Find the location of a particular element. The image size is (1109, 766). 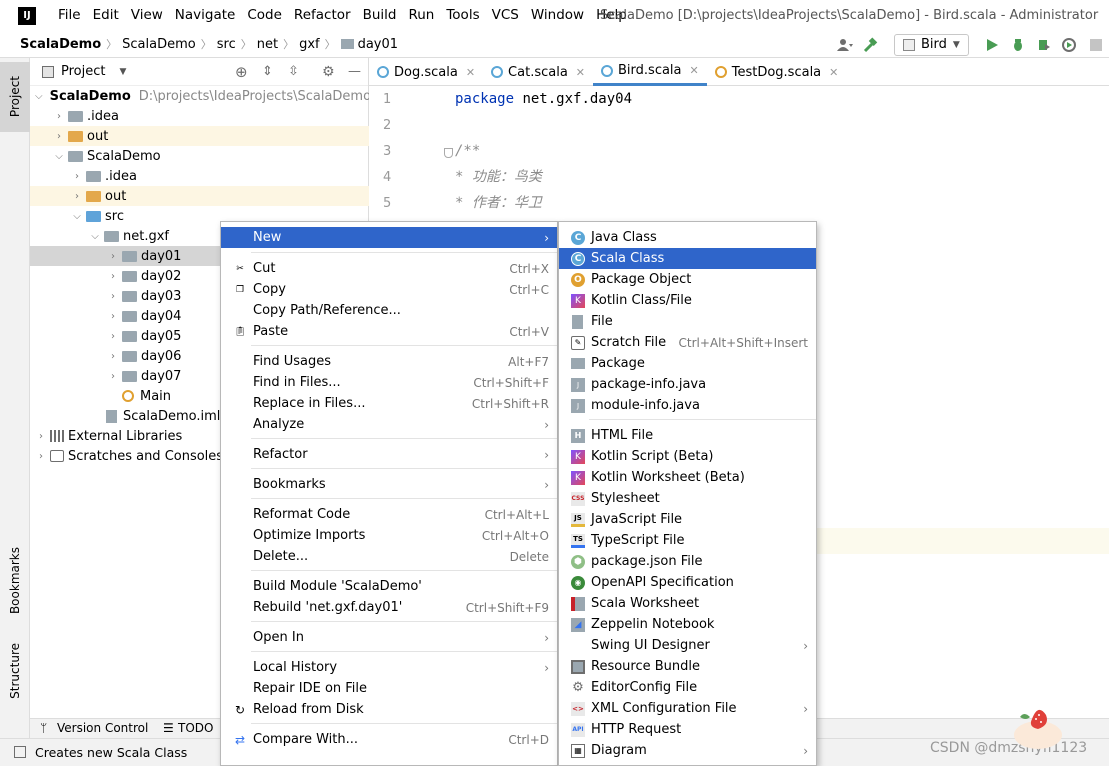

new-item-diagram: ▦ Diagram › is located at coordinates (687, 750).